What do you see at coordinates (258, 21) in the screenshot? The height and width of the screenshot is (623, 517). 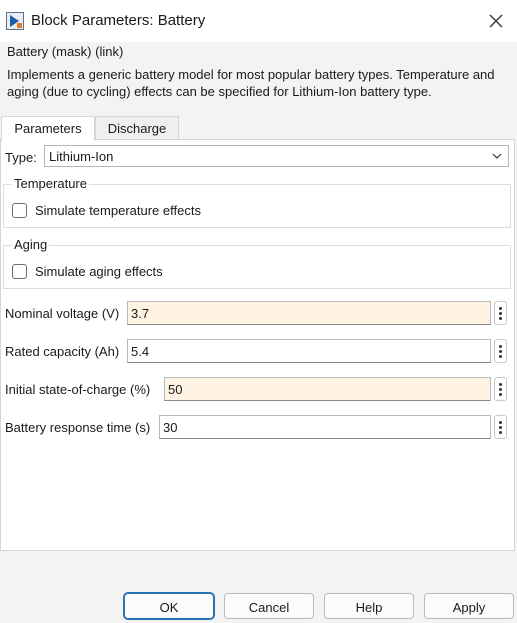 I see `title-bar: Block Parameters: Battery` at bounding box center [258, 21].